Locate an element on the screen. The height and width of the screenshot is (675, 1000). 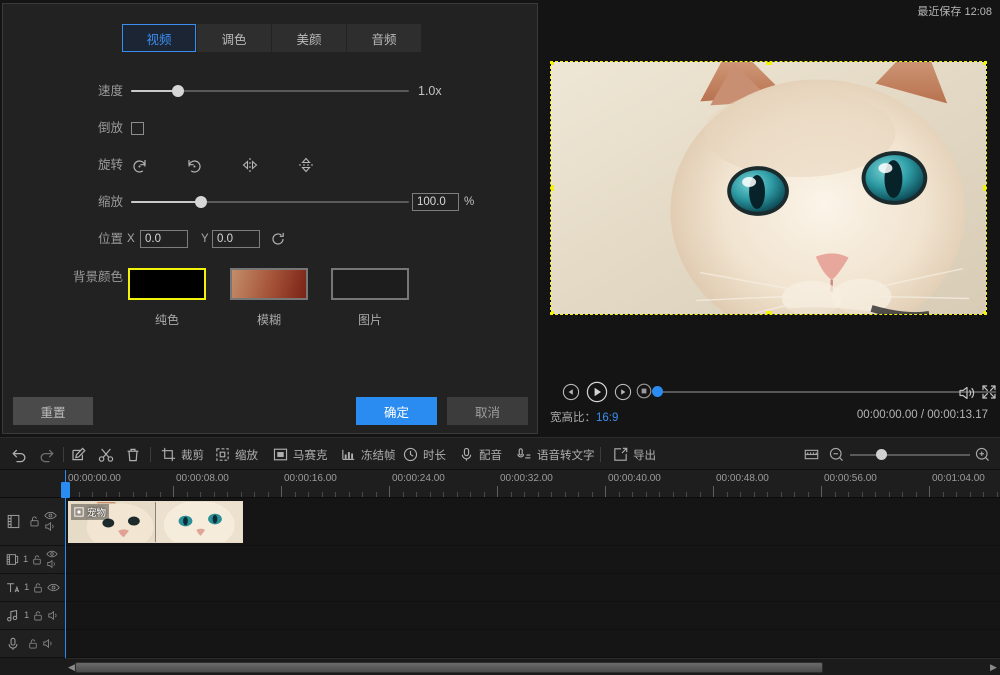
fit-to-window-button is located at coordinates (811, 454).